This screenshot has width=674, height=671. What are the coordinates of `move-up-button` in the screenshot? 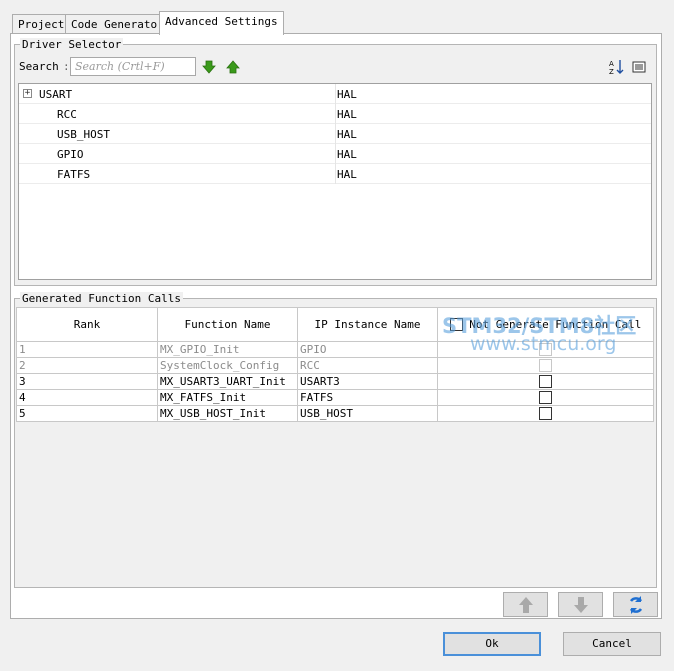 It's located at (525, 604).